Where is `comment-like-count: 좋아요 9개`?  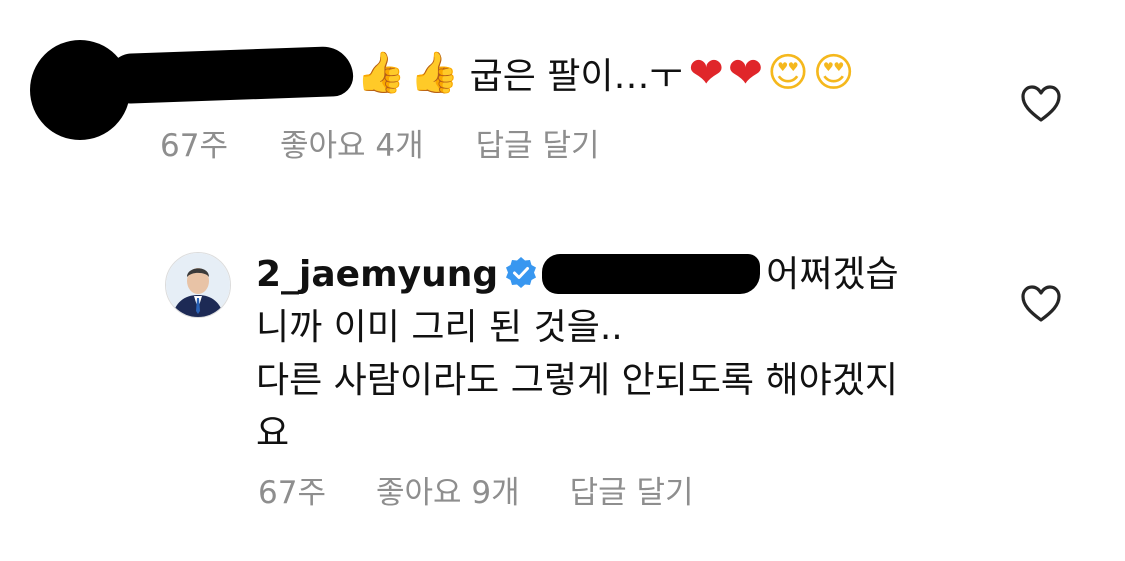 comment-like-count: 좋아요 9개 is located at coordinates (448, 489).